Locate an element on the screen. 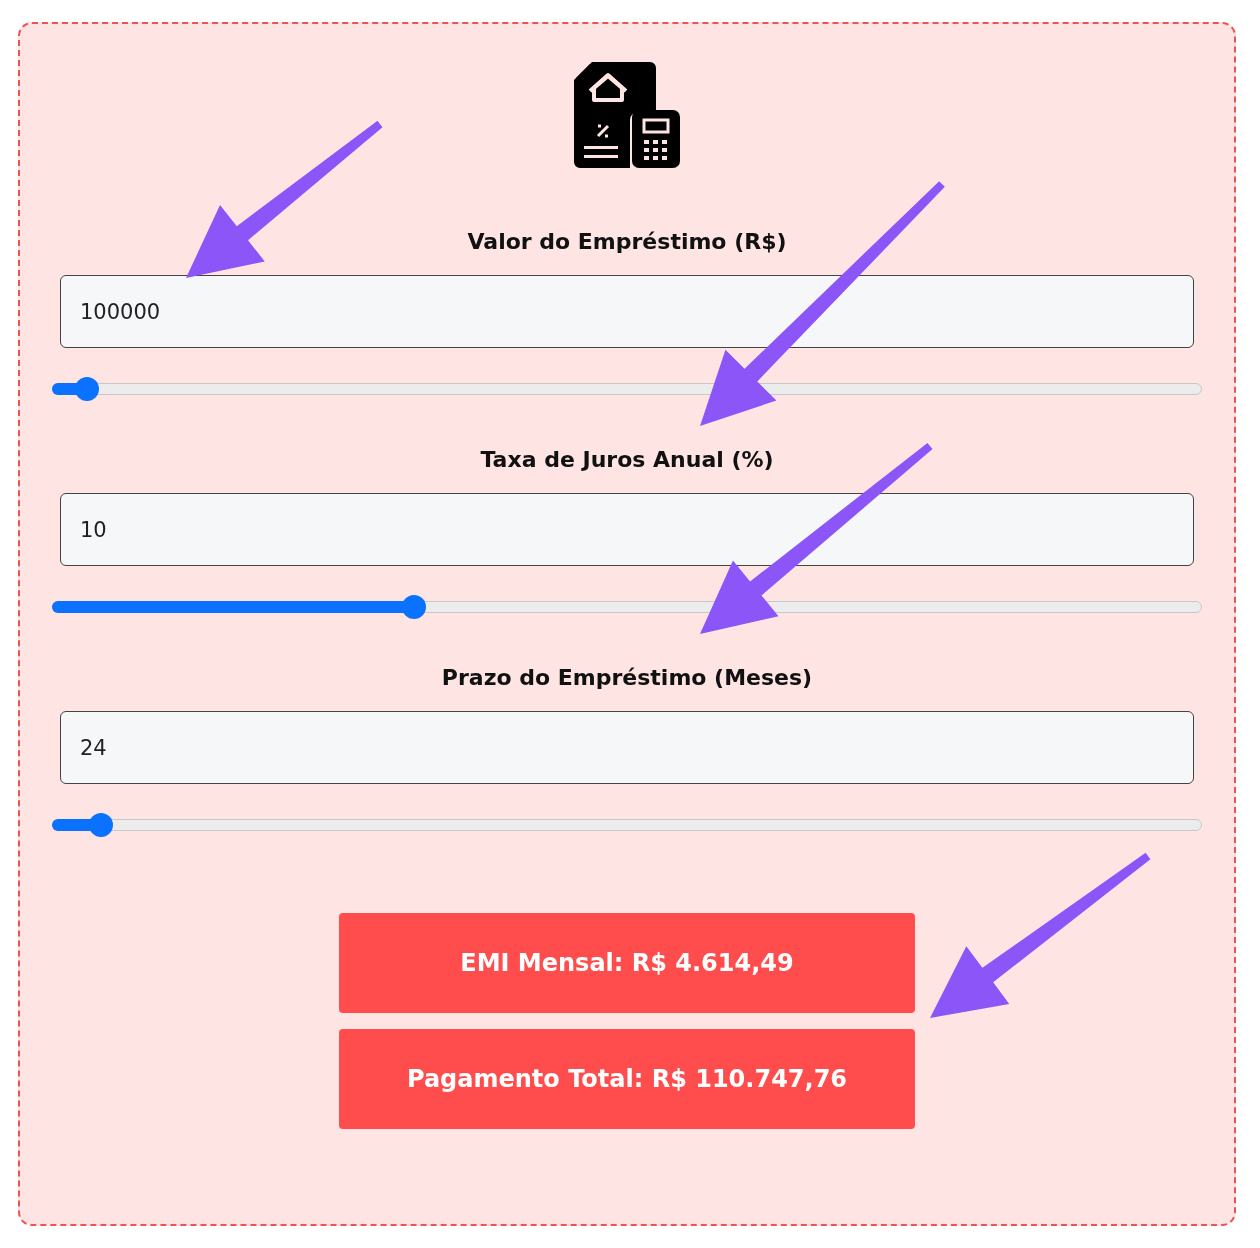 The height and width of the screenshot is (1248, 1260). field-label: Prazo do Empréstimo (Meses) is located at coordinates (627, 678).